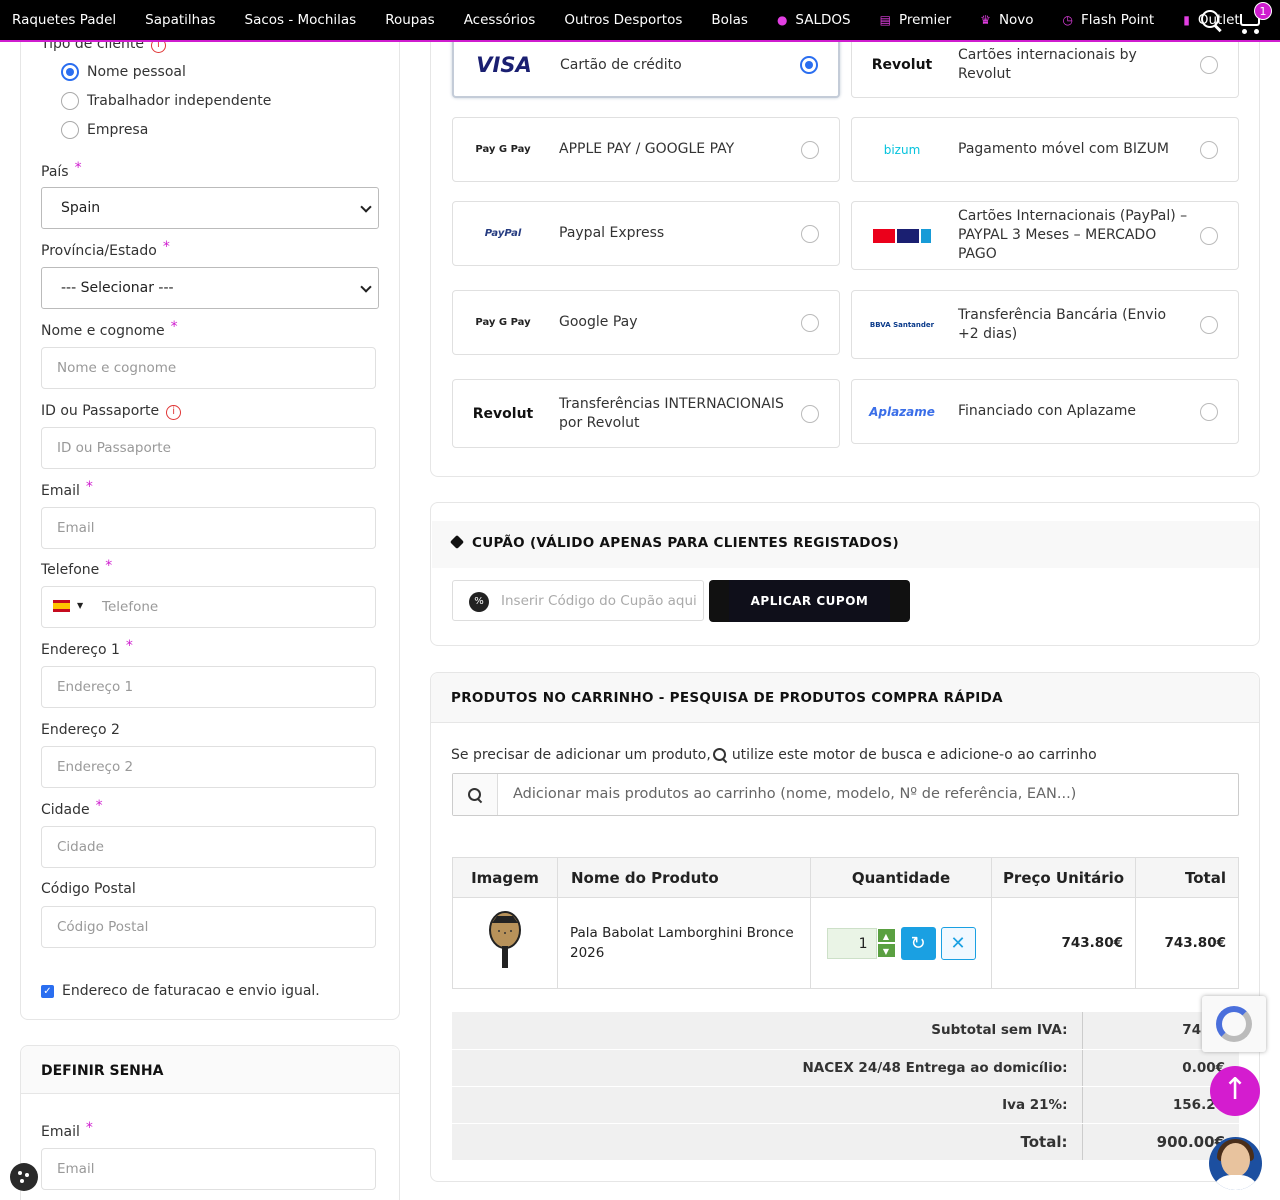 This screenshot has height=1200, width=1280. I want to click on nav-novo: ♛ Novo, so click(1006, 20).